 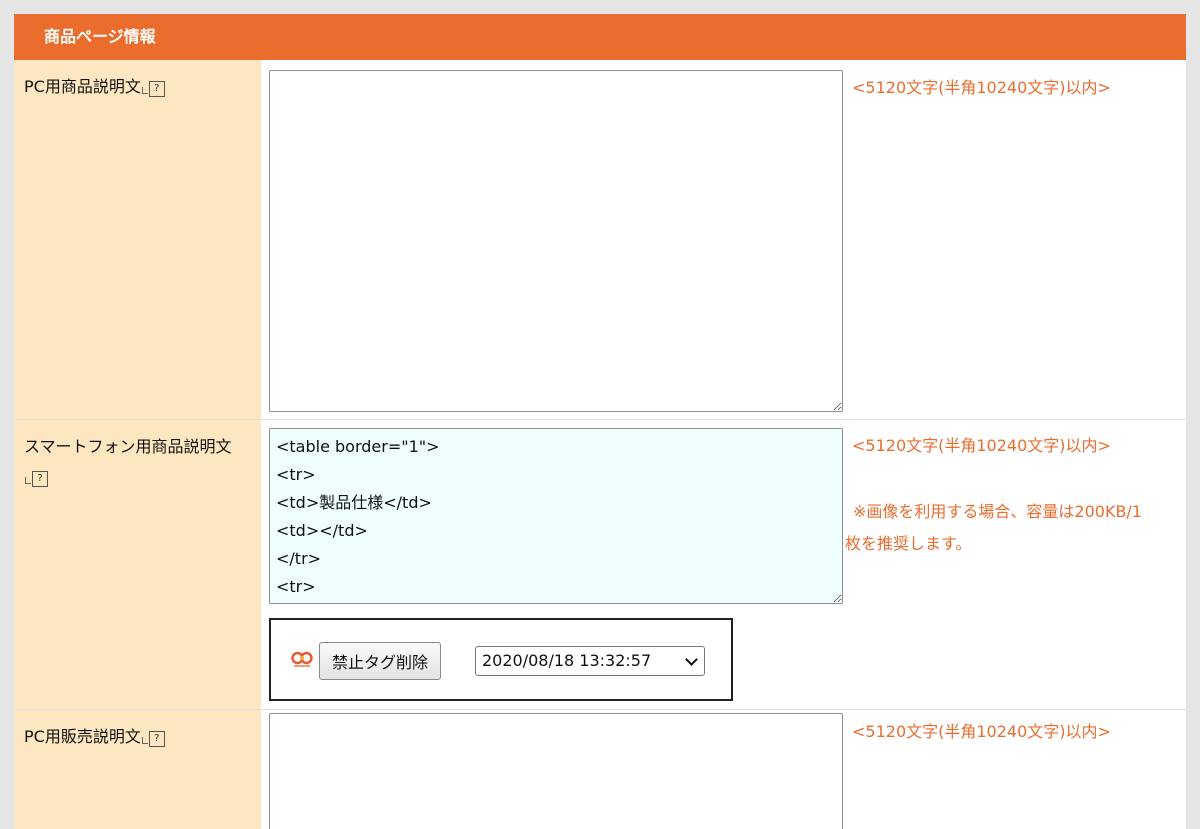 What do you see at coordinates (993, 527) in the screenshot?
I see `image-size-note: ※画像を利用する場合、容量は200KB/1枚を推奨します。` at bounding box center [993, 527].